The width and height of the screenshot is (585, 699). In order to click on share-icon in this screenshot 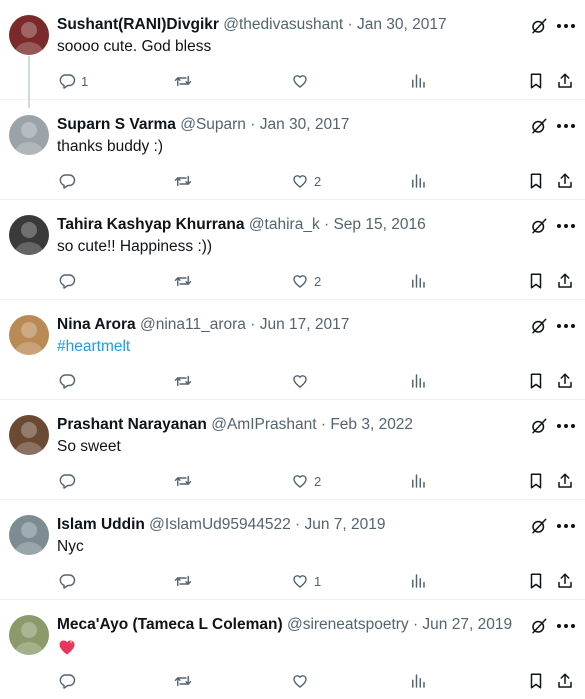, I will do `click(565, 581)`.